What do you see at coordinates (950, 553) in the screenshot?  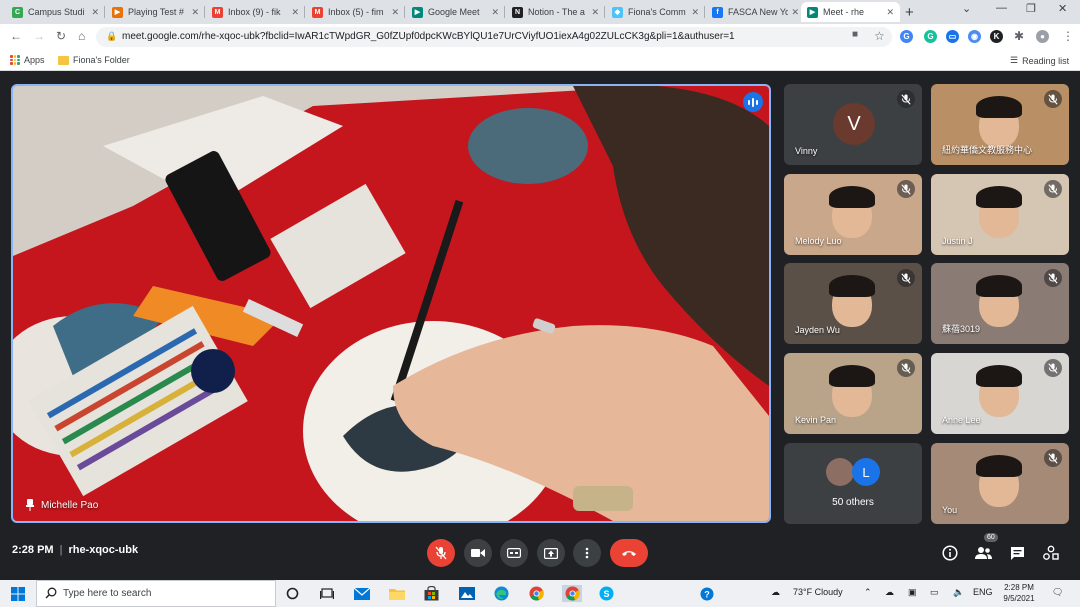 I see `meeting-info-button` at bounding box center [950, 553].